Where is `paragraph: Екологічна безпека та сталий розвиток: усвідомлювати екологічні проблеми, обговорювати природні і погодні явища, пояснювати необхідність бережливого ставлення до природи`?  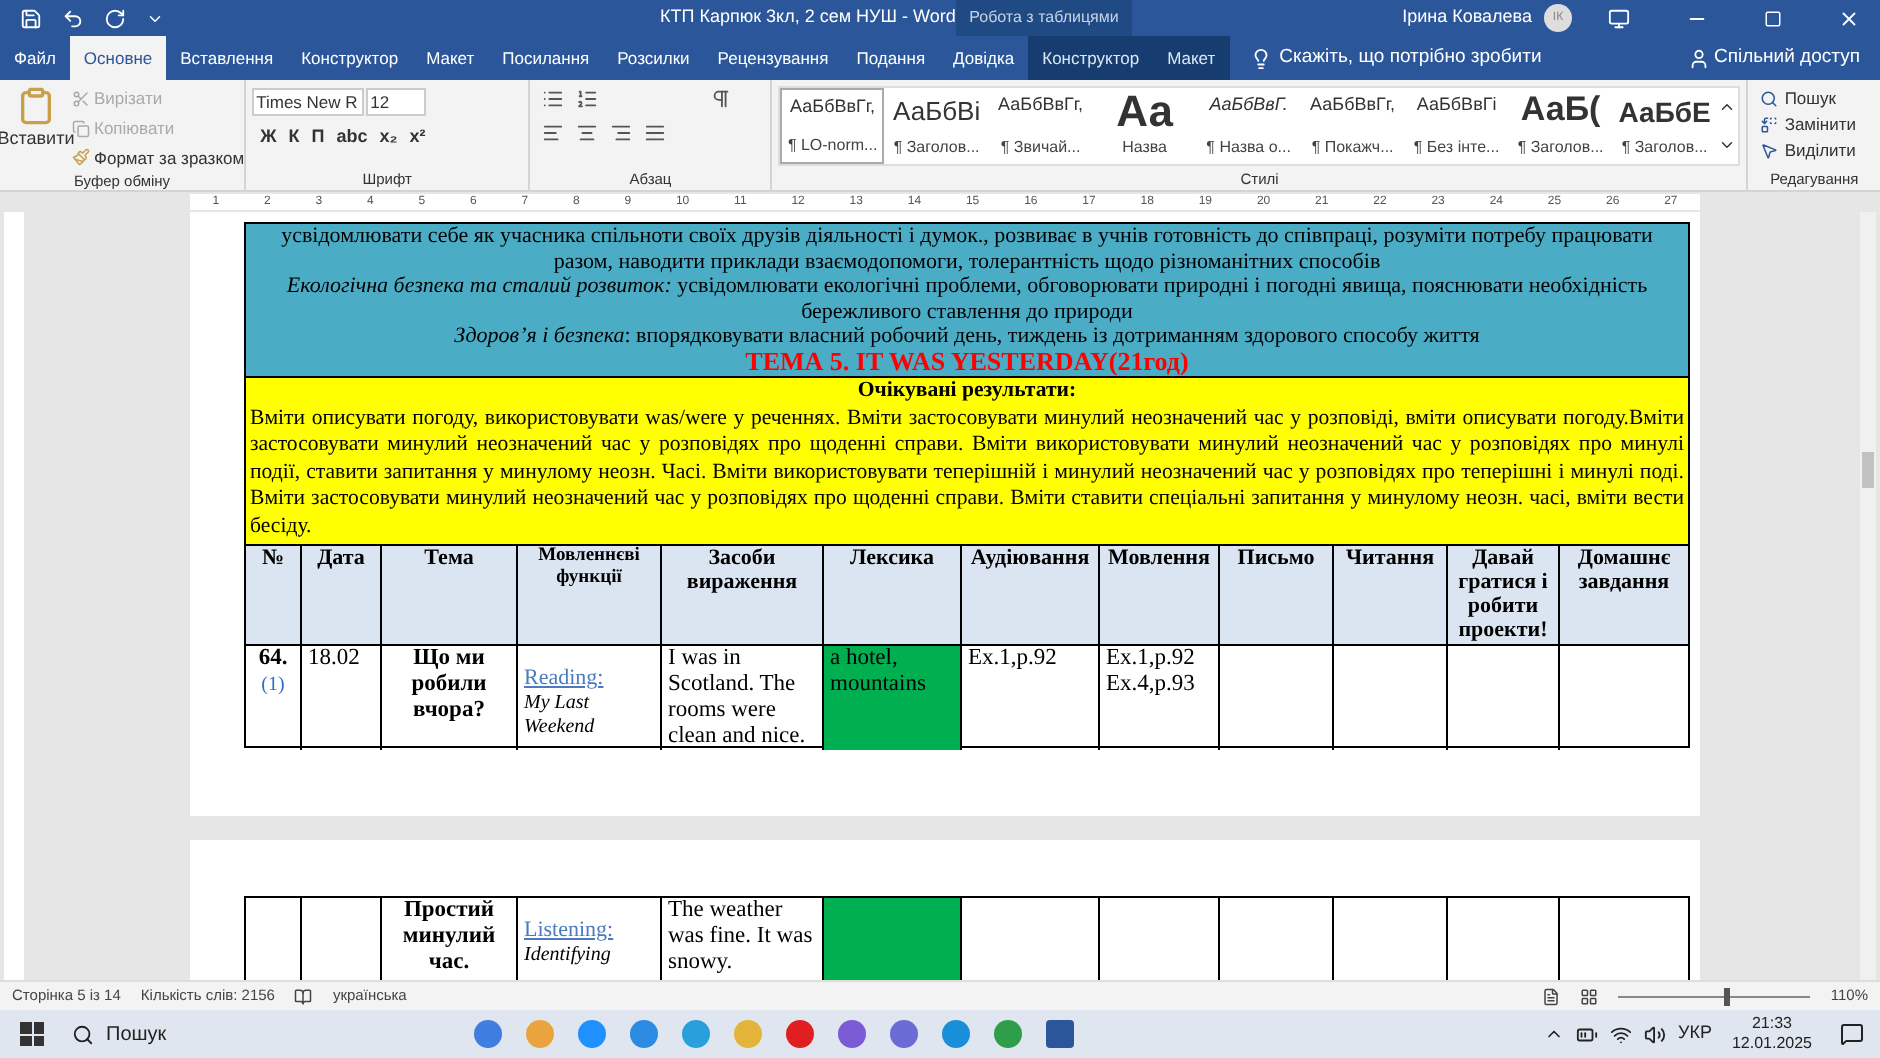
paragraph: Екологічна безпека та сталий розвиток: усвідомлювати екологічні проблеми, обговорювати природні і погодні явища, пояснювати необхідність бережливого ставлення до природи is located at coordinates (967, 299).